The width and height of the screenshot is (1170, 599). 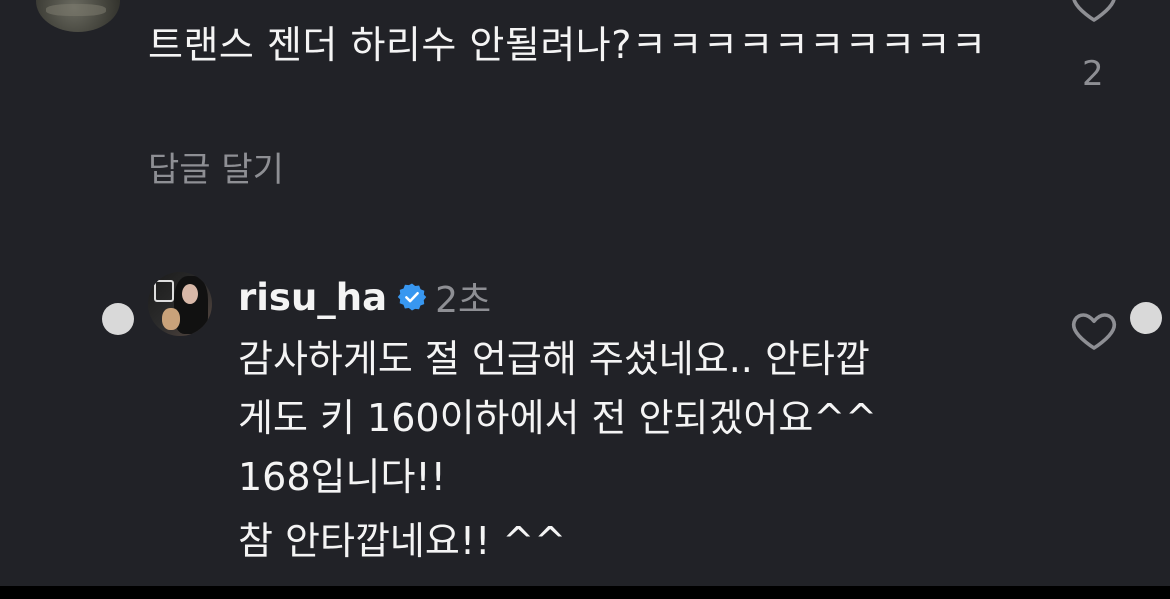 What do you see at coordinates (180, 304) in the screenshot?
I see `avatar` at bounding box center [180, 304].